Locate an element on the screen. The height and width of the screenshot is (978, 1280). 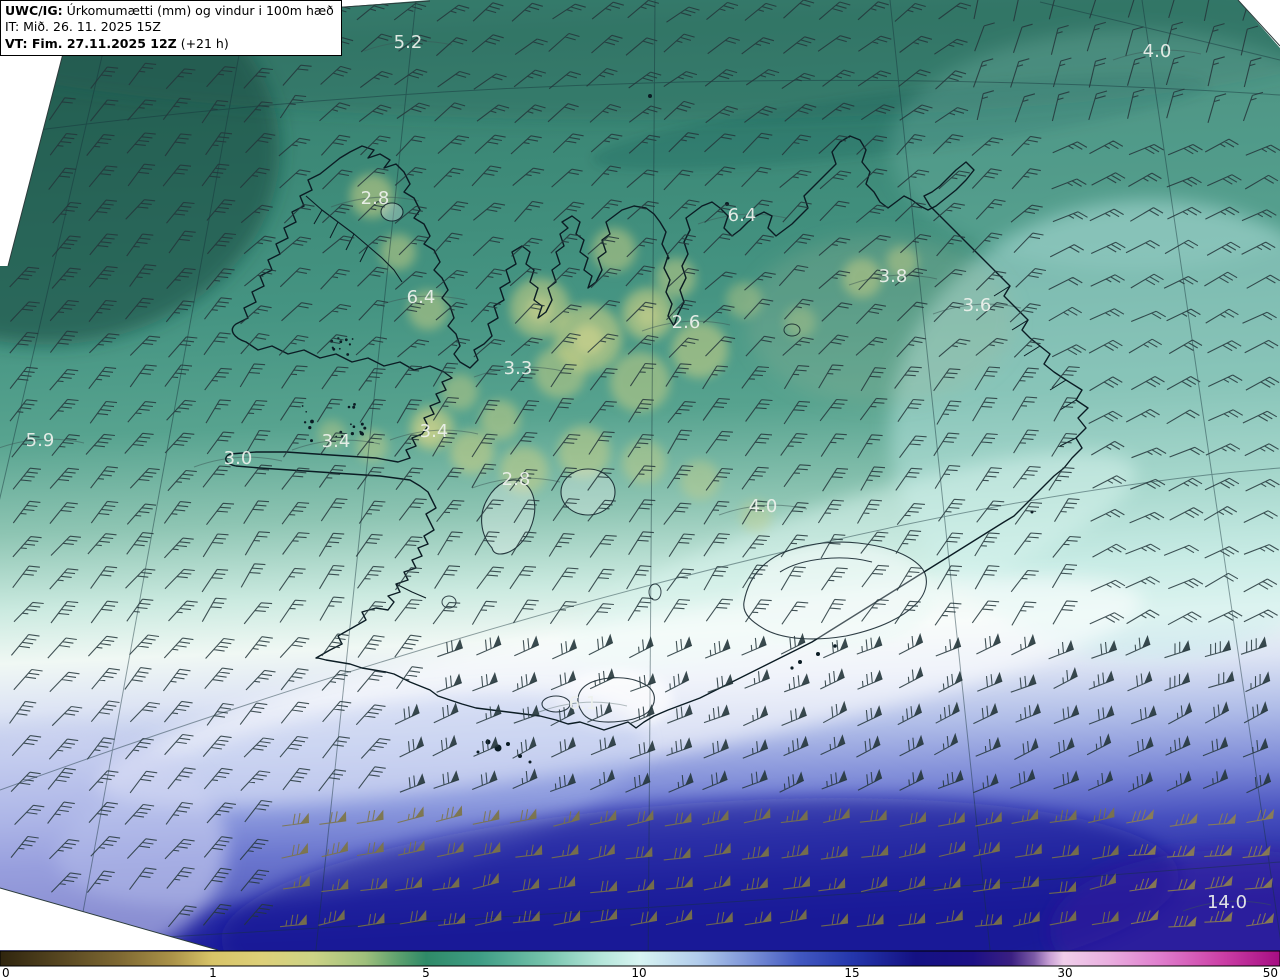
colorbar-tick: 0 is located at coordinates (6, 972).